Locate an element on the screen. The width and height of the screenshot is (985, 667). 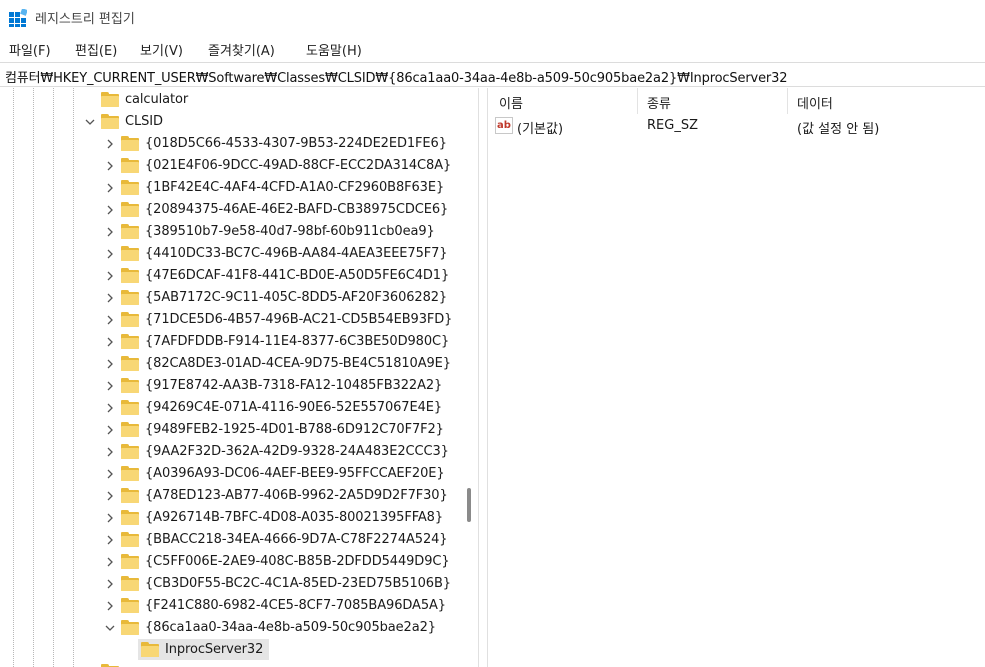
tree-node-calculator: calculator is located at coordinates (239, 100).